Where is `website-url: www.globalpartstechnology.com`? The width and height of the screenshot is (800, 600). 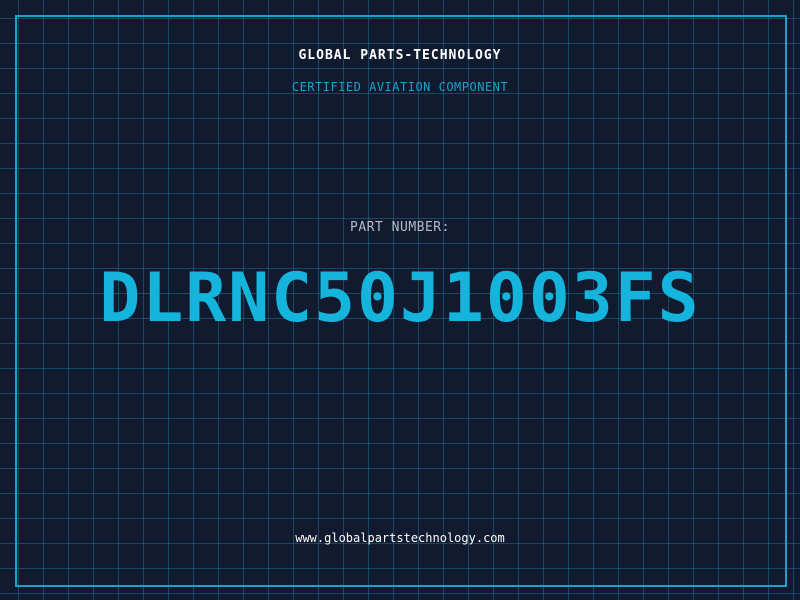 website-url: www.globalpartstechnology.com is located at coordinates (400, 538).